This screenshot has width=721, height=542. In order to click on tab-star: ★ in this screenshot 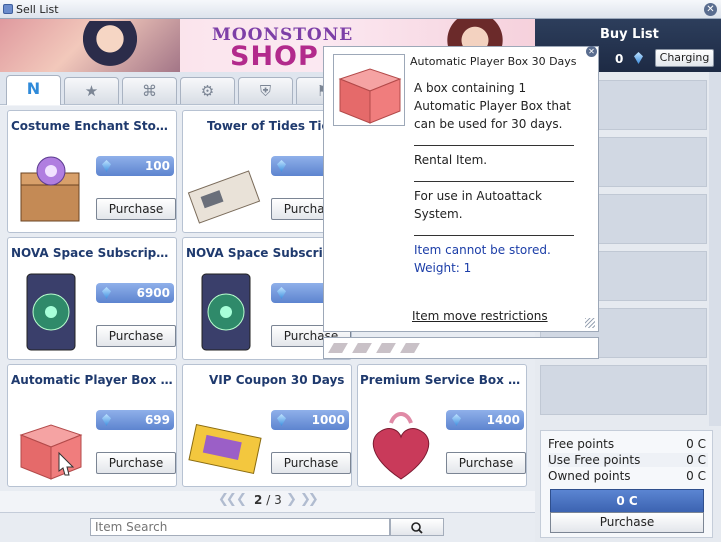, I will do `click(91, 90)`.